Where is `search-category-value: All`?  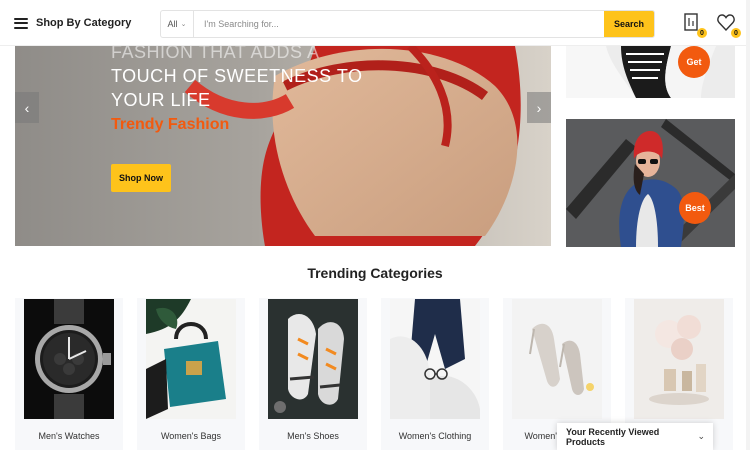 search-category-value: All is located at coordinates (172, 24).